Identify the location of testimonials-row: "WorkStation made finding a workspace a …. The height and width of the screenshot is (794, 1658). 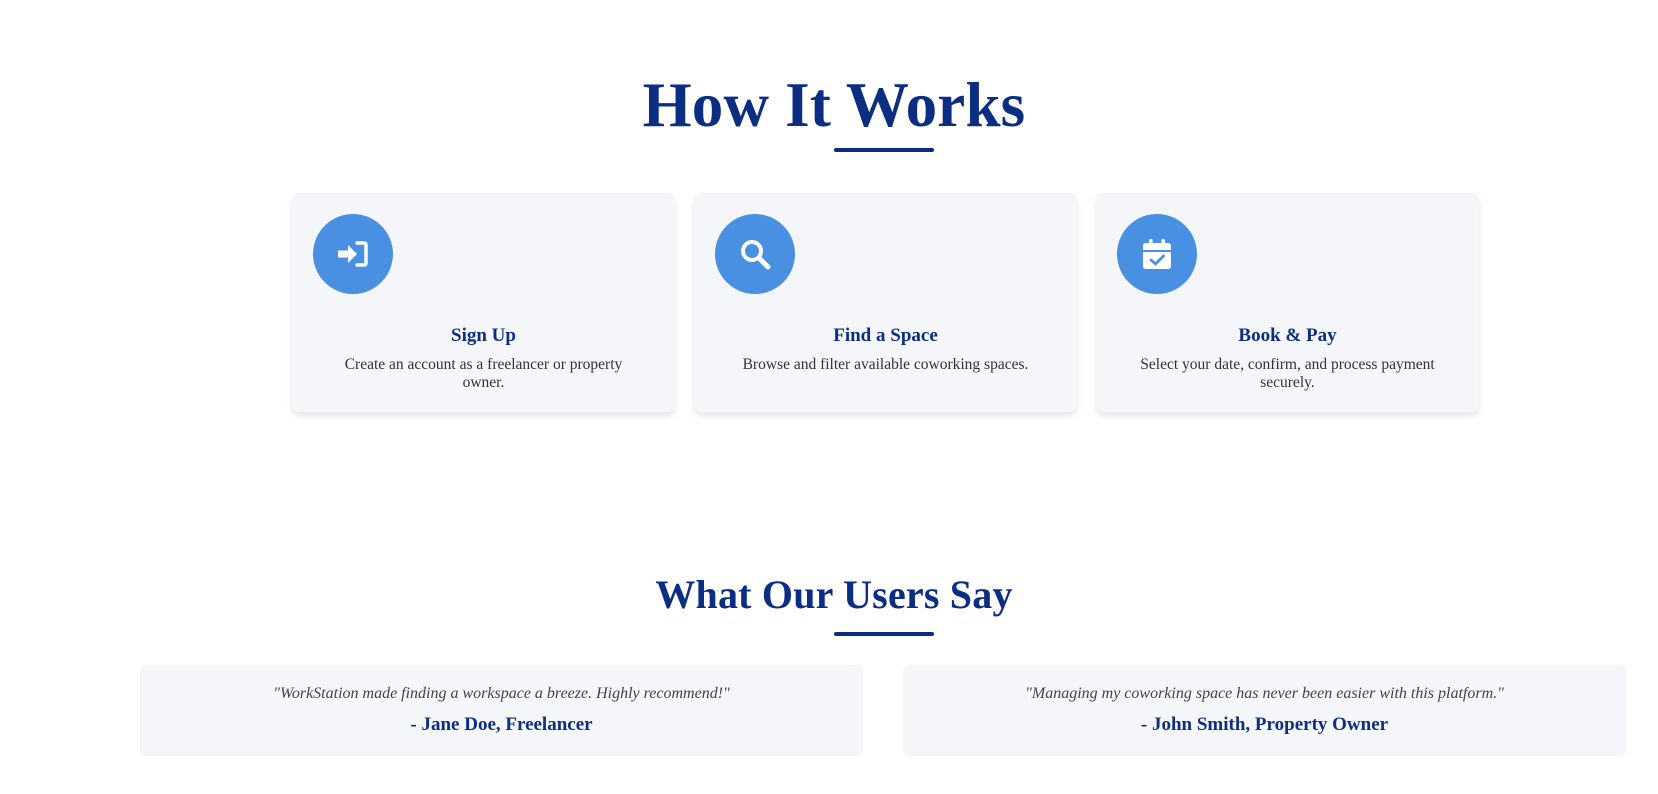
(883, 710).